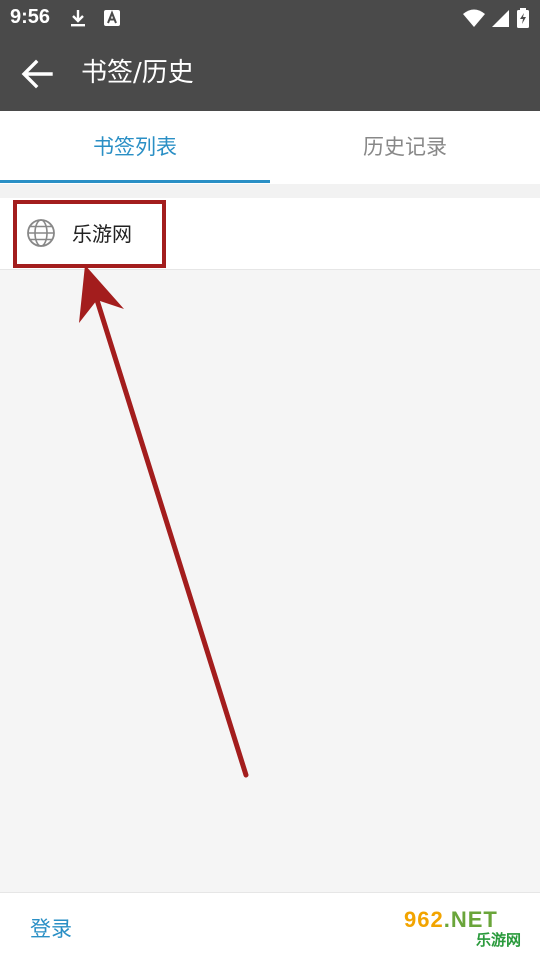  What do you see at coordinates (270, 926) in the screenshot?
I see `bottom-bar: 登录 962.NET 乐游网` at bounding box center [270, 926].